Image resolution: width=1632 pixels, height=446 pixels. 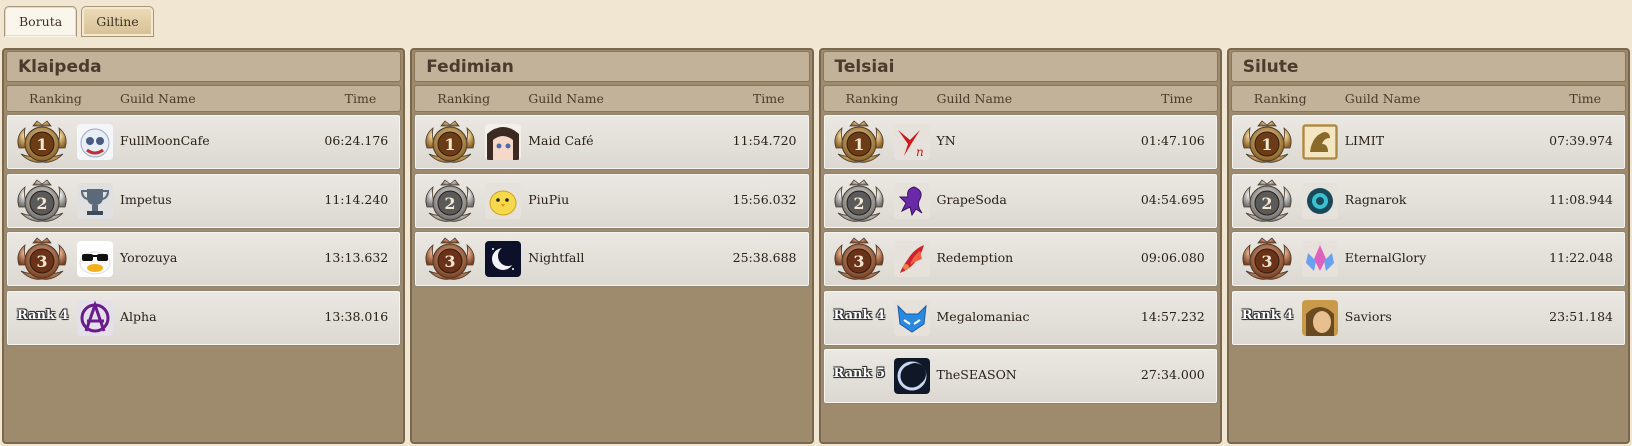 I want to click on clear-time: 04:54.695, so click(x=1172, y=199).